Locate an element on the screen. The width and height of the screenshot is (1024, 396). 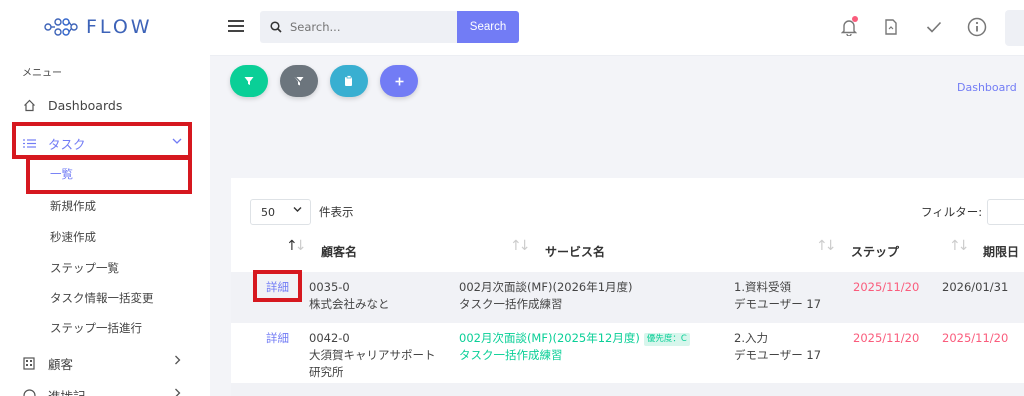
filter-input is located at coordinates (1005, 212).